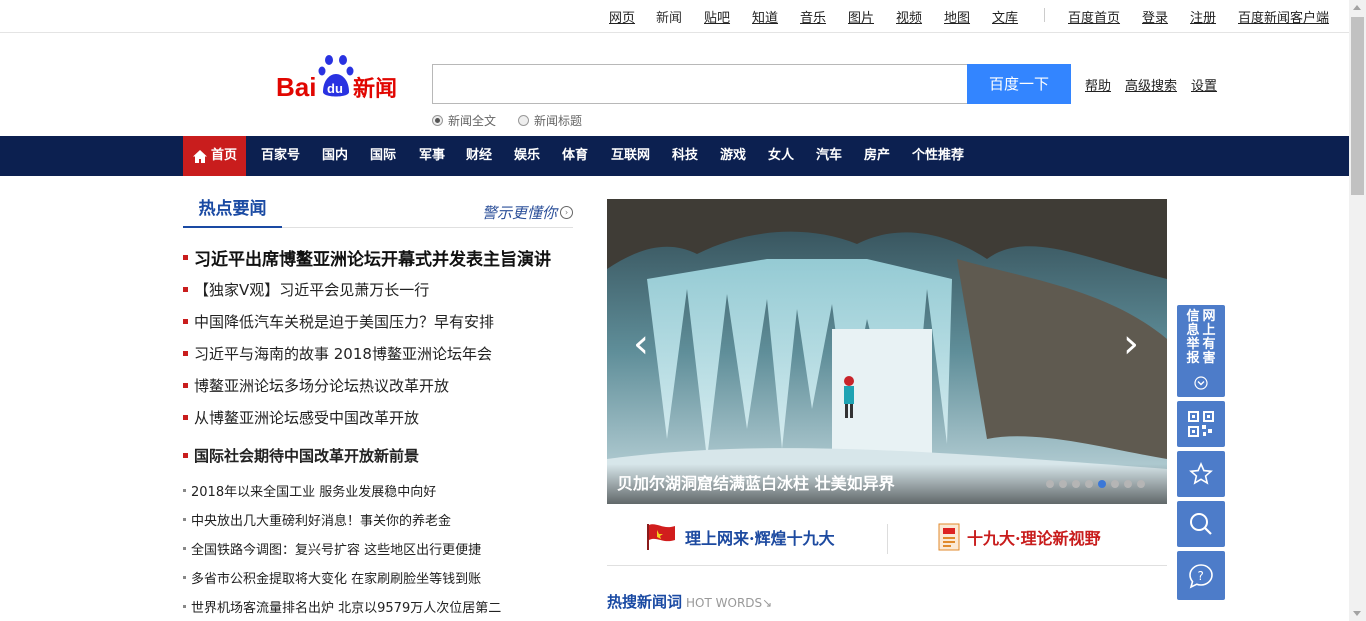  I want to click on news-list-text: 中央放出几大重磅利好消息！事关你的养老金, so click(321, 519).